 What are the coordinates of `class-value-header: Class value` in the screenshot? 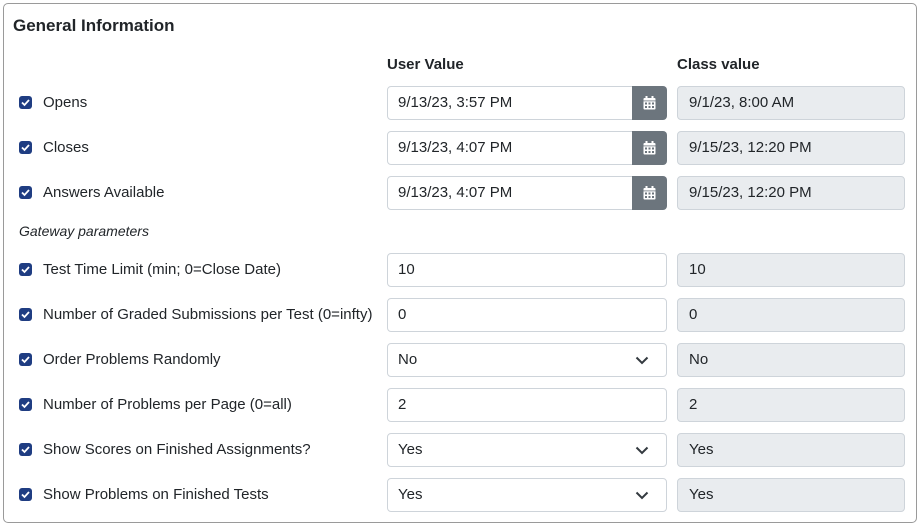 It's located at (718, 64).